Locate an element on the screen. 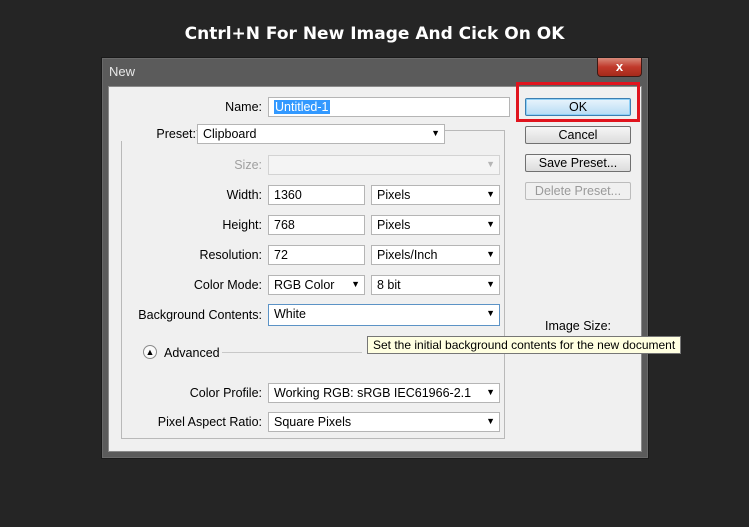 The width and height of the screenshot is (749, 527). size-select: ▼ is located at coordinates (384, 165).